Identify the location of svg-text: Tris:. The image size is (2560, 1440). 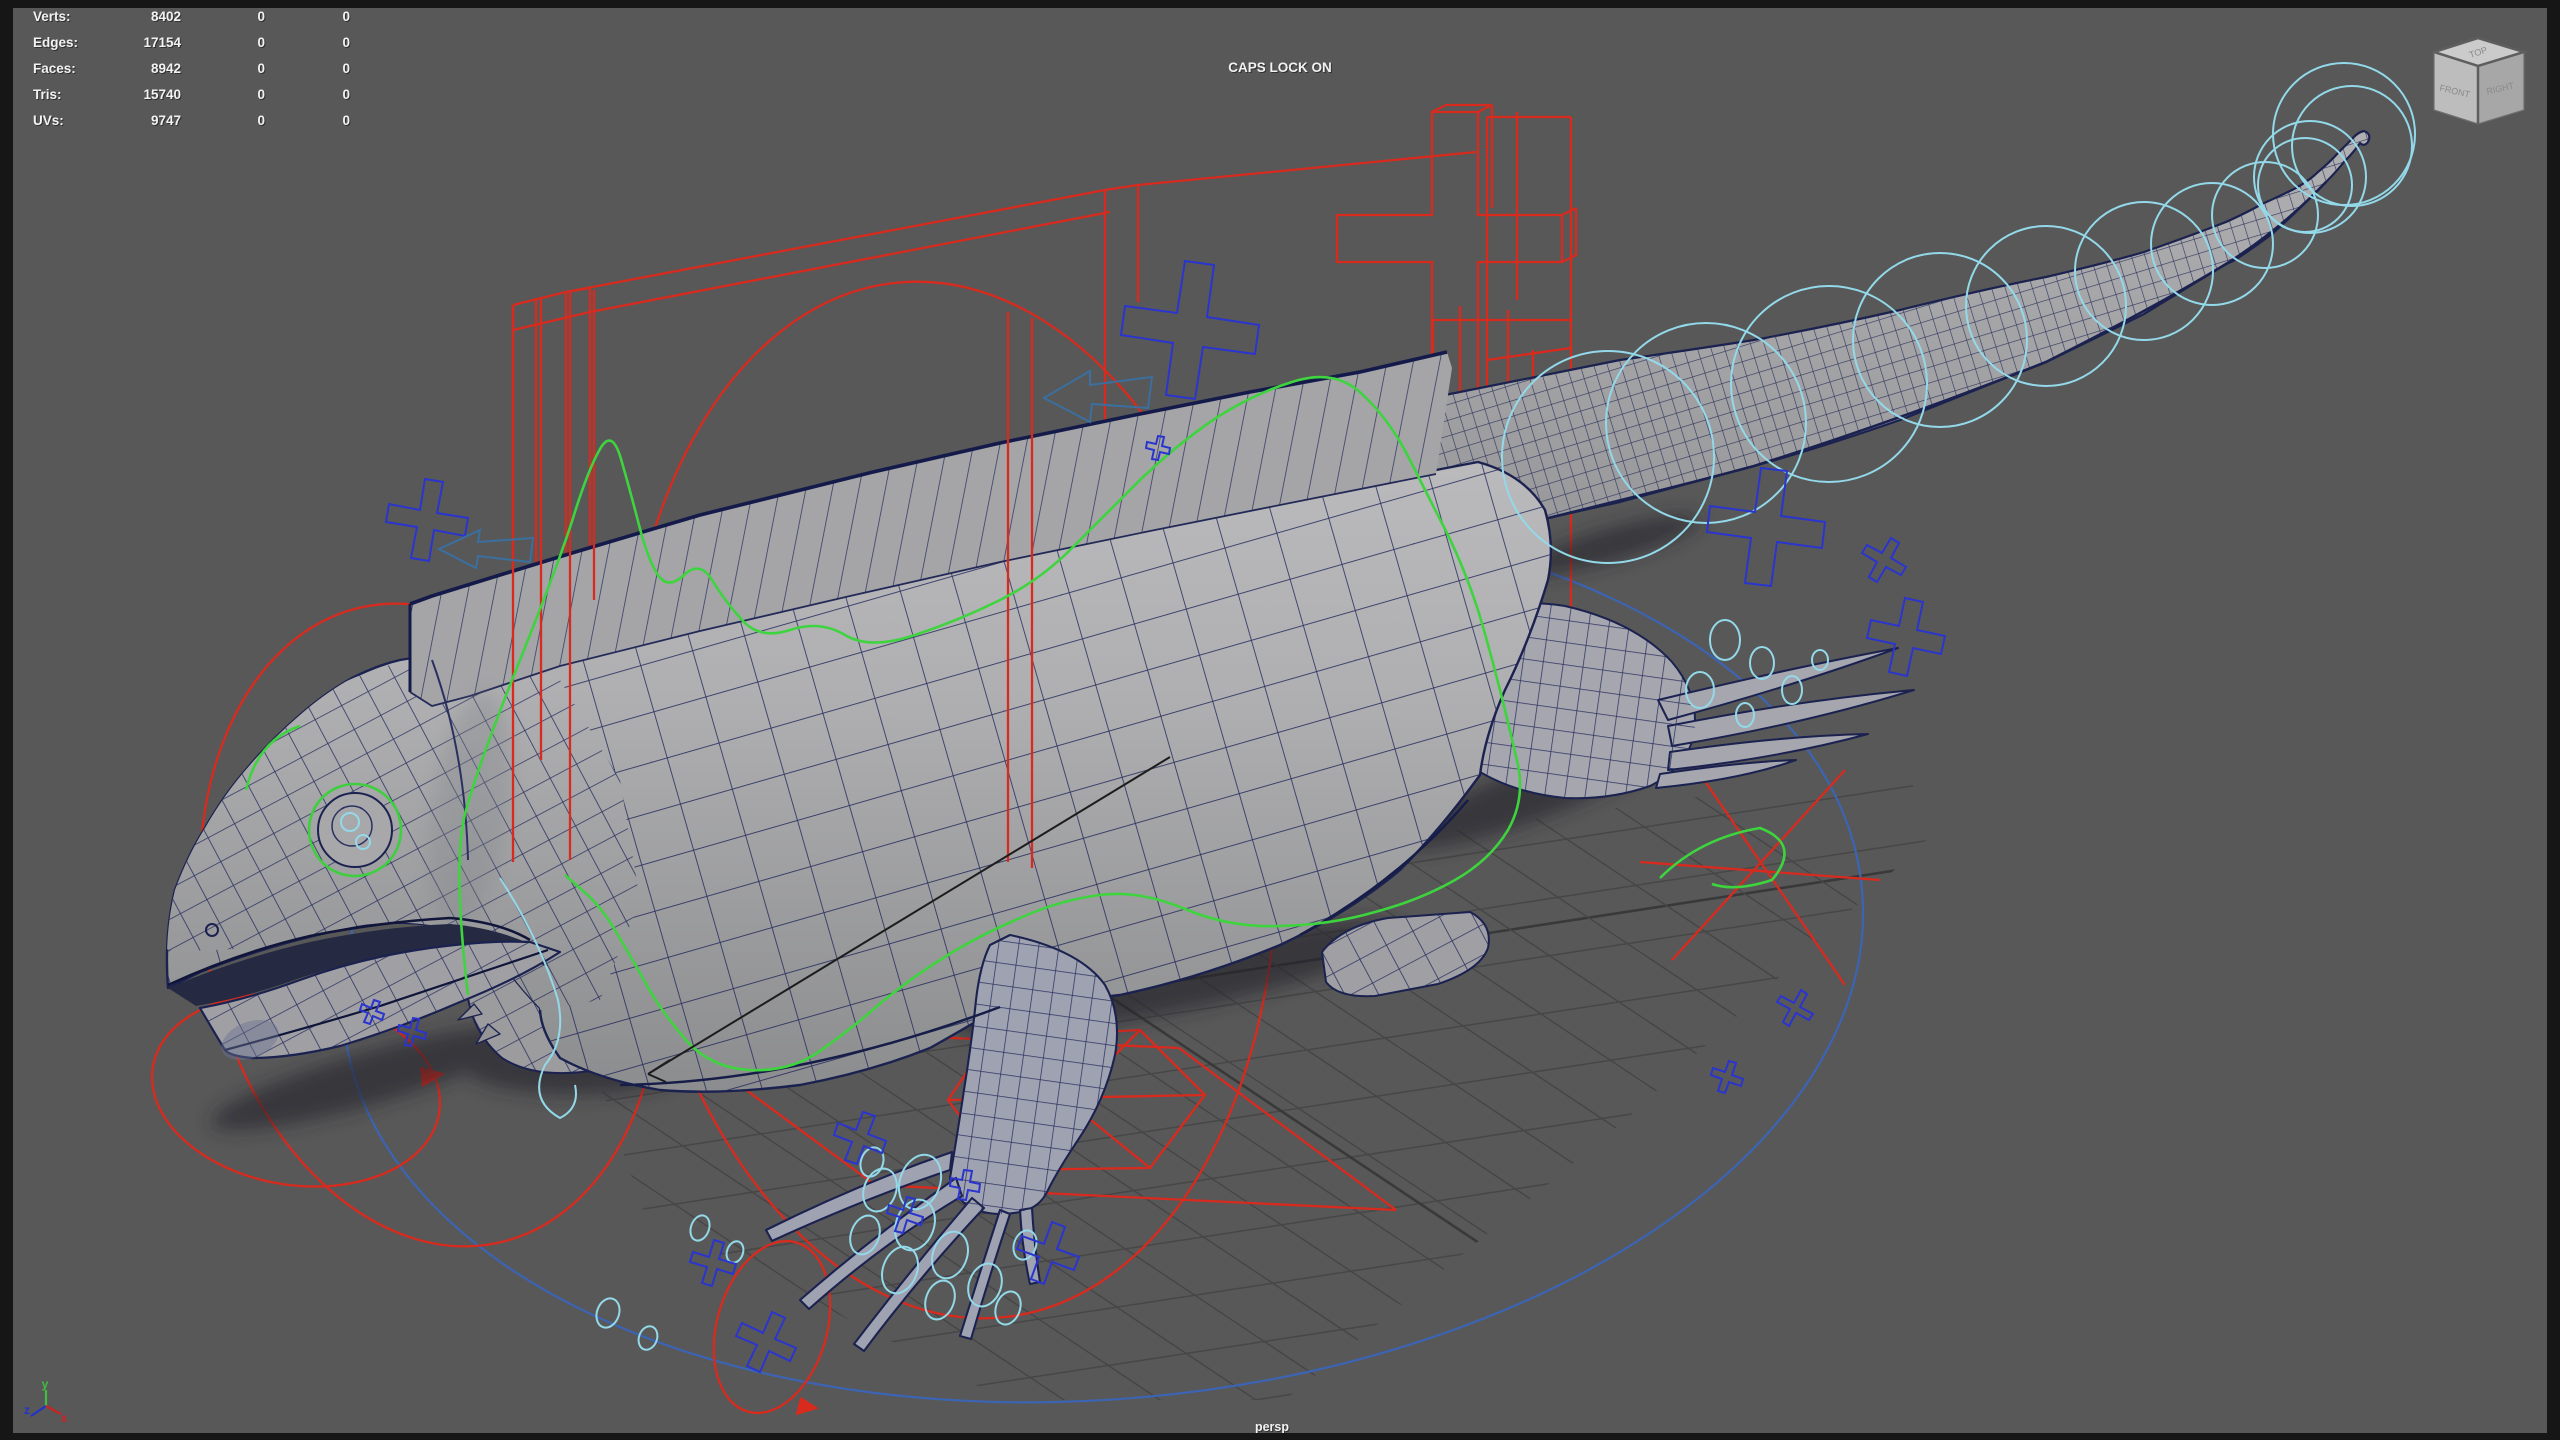
(47, 94).